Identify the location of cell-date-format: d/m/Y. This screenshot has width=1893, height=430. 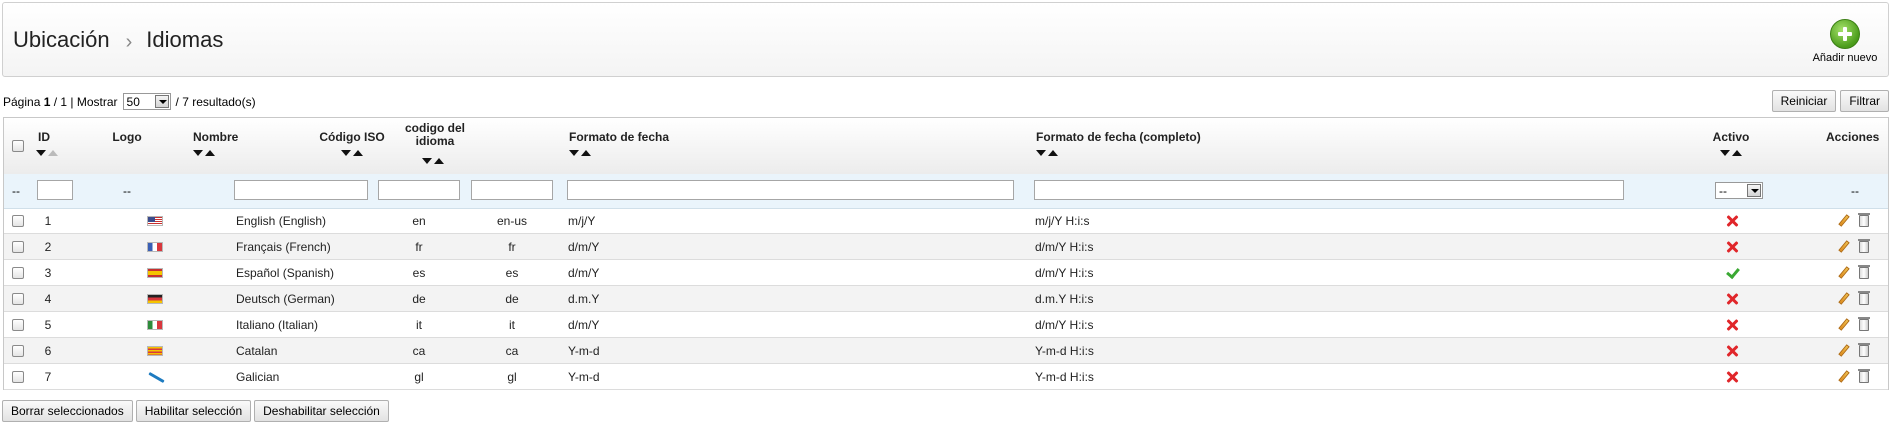
(584, 273).